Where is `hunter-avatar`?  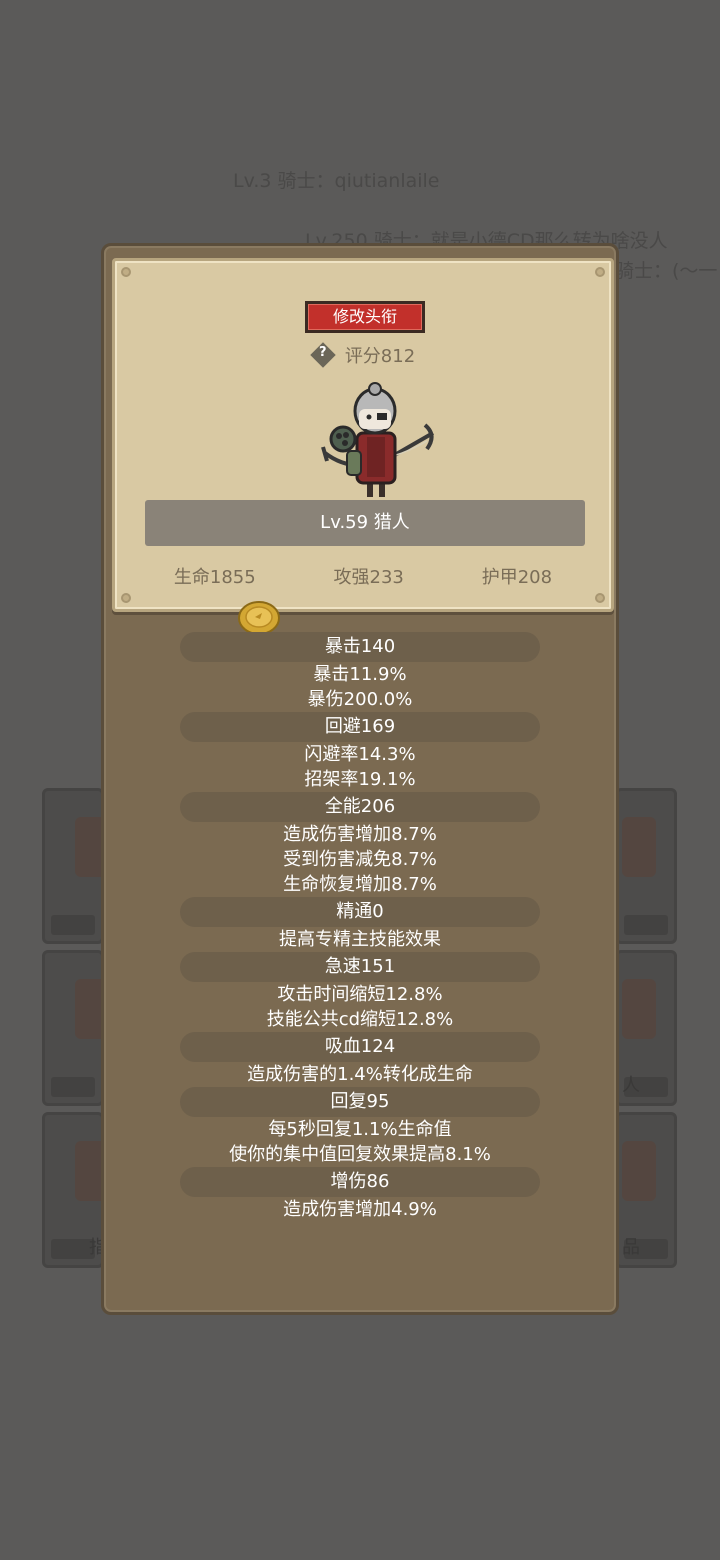
hunter-avatar is located at coordinates (377, 439).